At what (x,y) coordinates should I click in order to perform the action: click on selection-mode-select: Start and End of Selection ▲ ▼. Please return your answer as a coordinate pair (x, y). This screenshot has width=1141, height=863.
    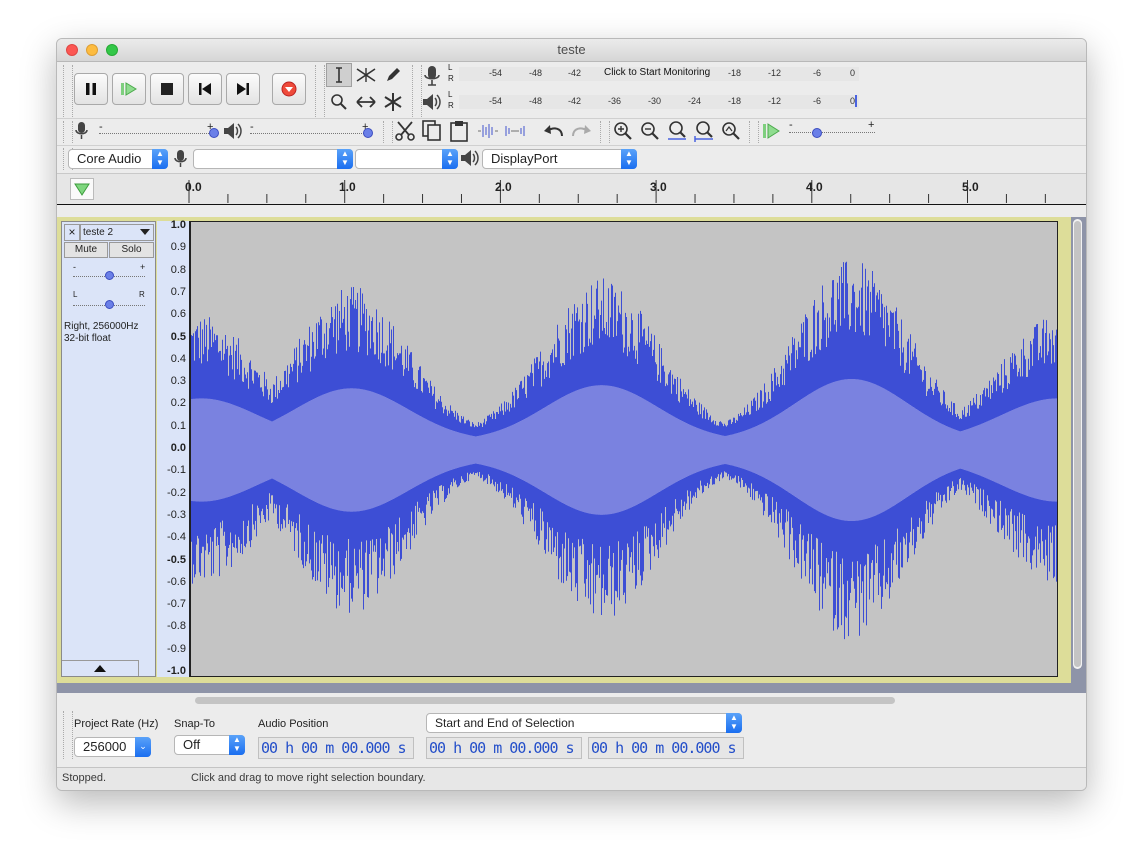
    Looking at the image, I should click on (584, 723).